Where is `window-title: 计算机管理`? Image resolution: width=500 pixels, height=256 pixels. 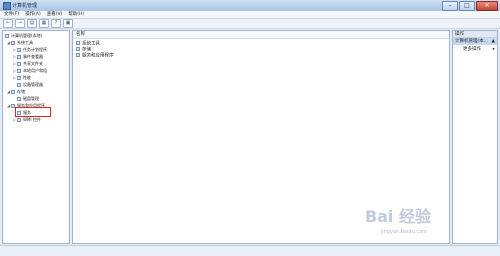 window-title: 计算机管理 is located at coordinates (25, 6).